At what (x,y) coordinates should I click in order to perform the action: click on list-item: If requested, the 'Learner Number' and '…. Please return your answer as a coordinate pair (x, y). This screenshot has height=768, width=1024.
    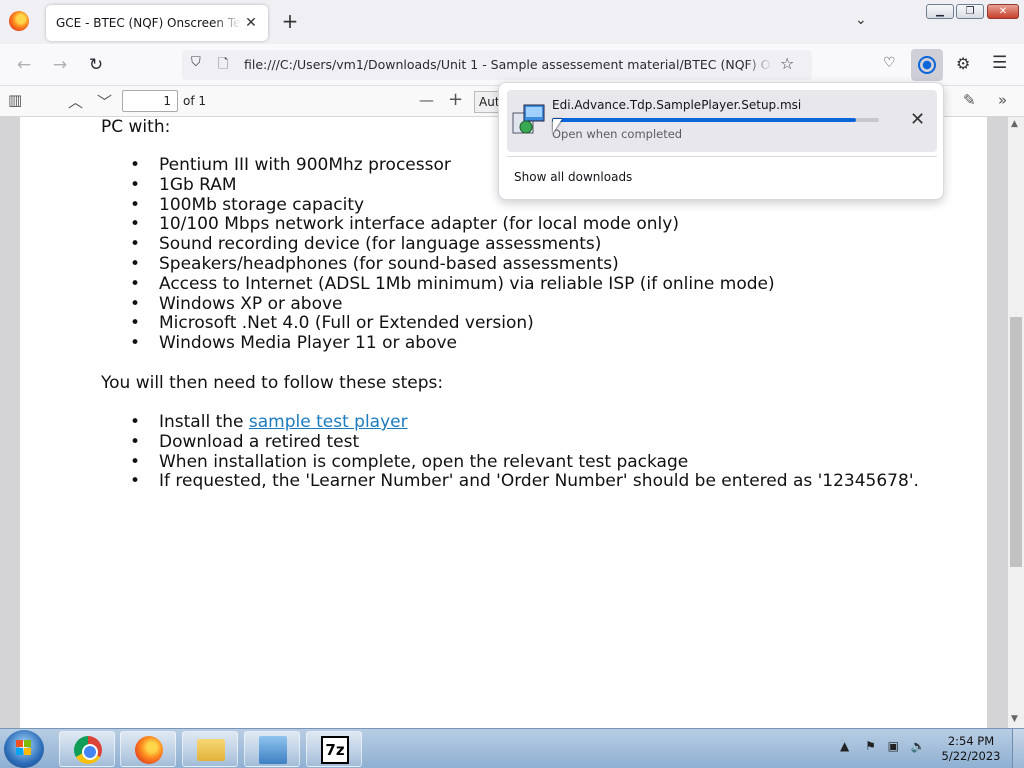
    Looking at the image, I should click on (522, 482).